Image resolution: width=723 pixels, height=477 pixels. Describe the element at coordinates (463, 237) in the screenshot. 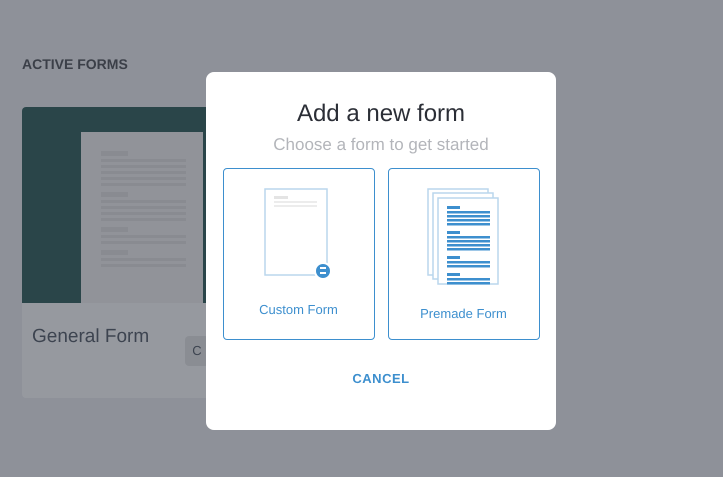

I see `document-stack-icon` at that location.